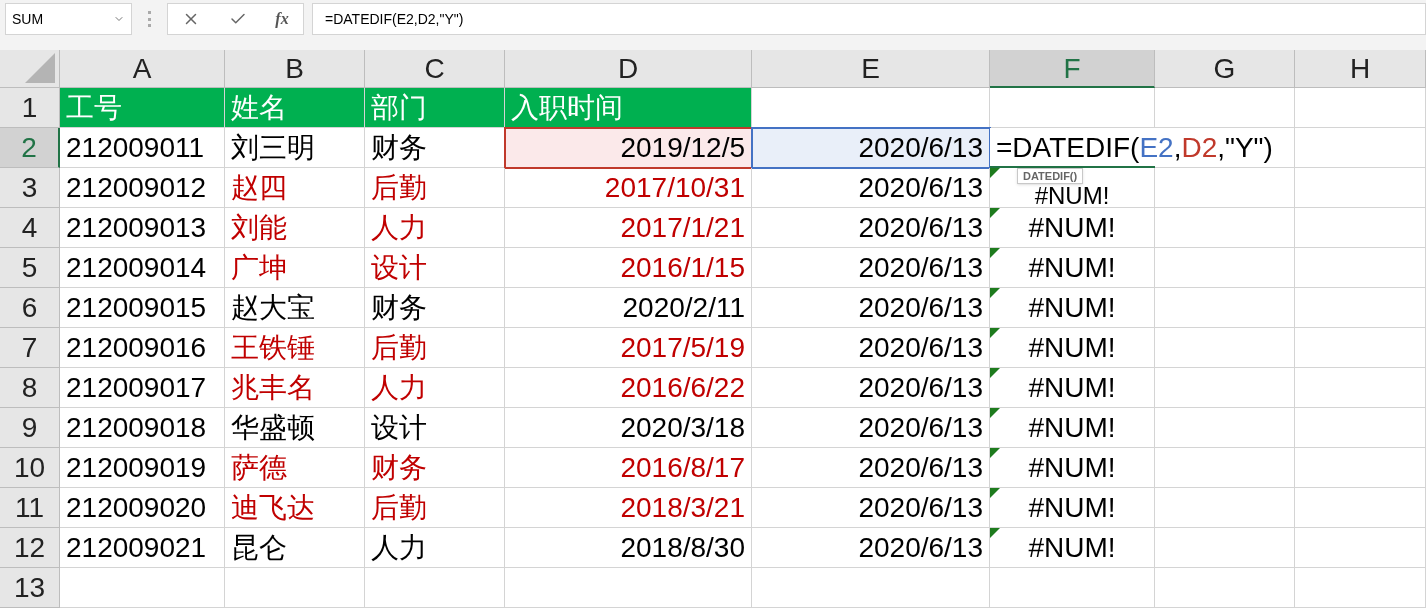 The width and height of the screenshot is (1426, 610). Describe the element at coordinates (628, 428) in the screenshot. I see `table-cell: 2020/3/18` at that location.